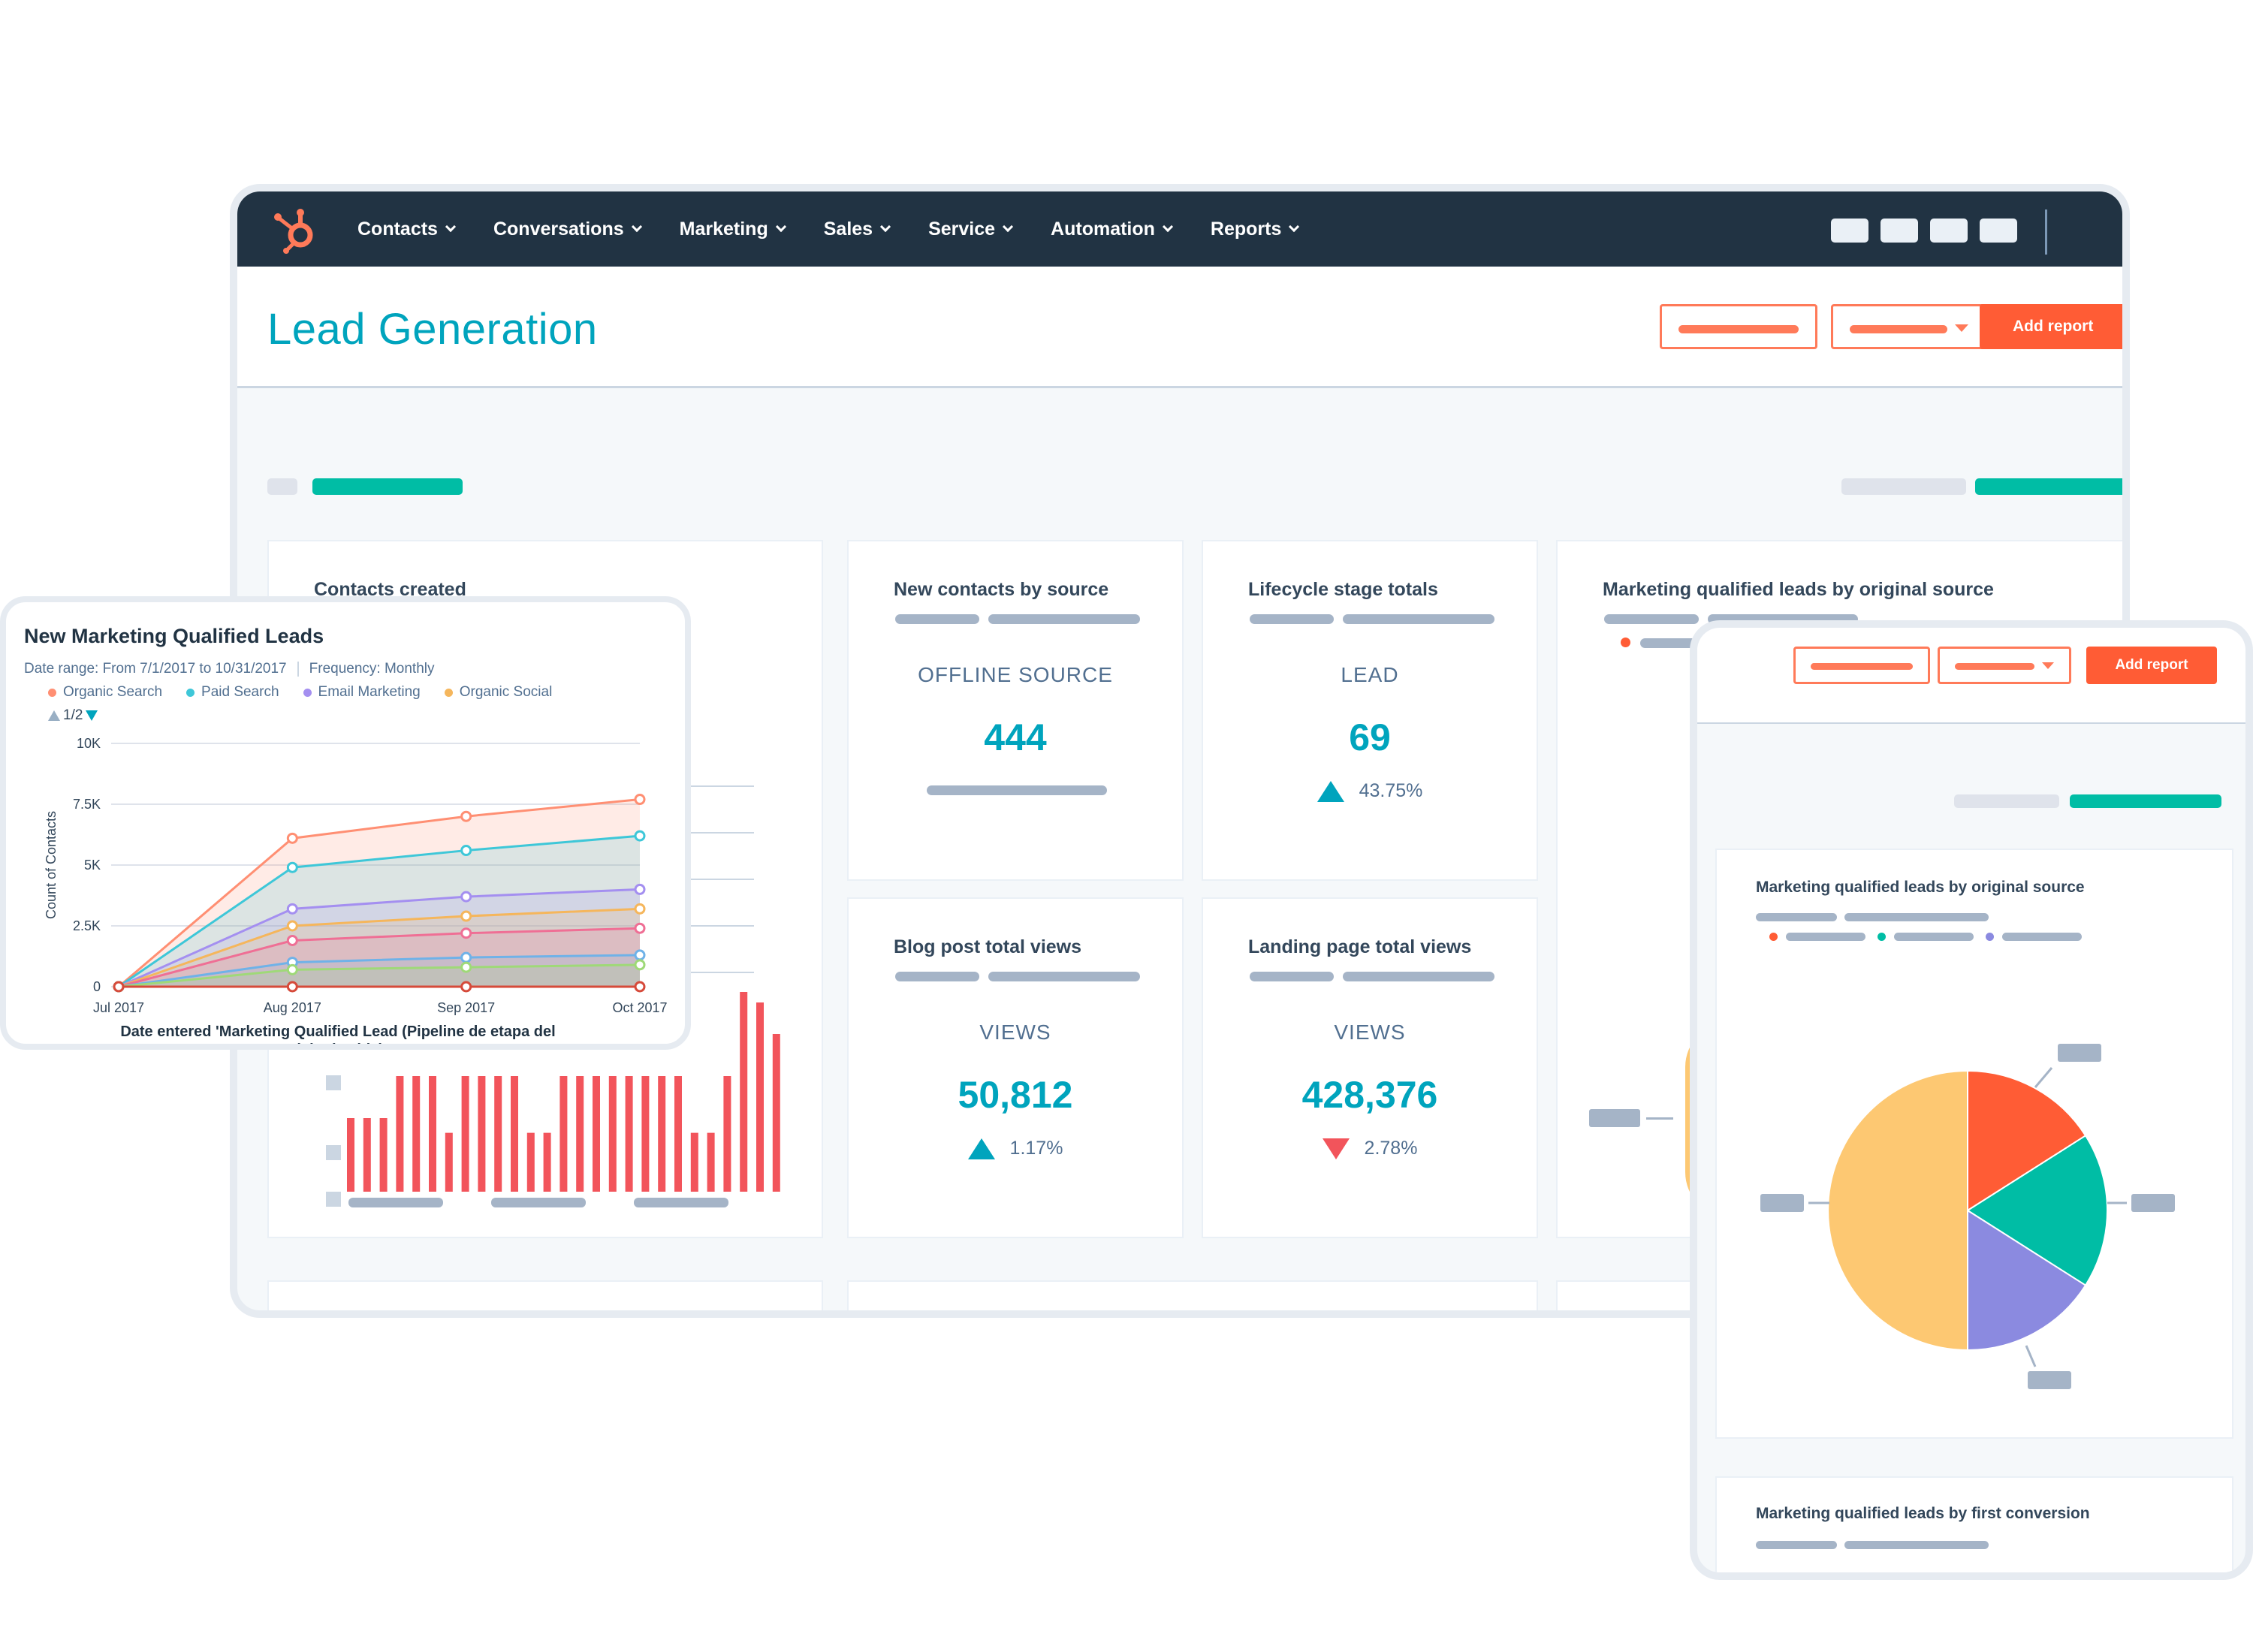  Describe the element at coordinates (87, 925) in the screenshot. I see `y-tick-label: 2.5K` at that location.